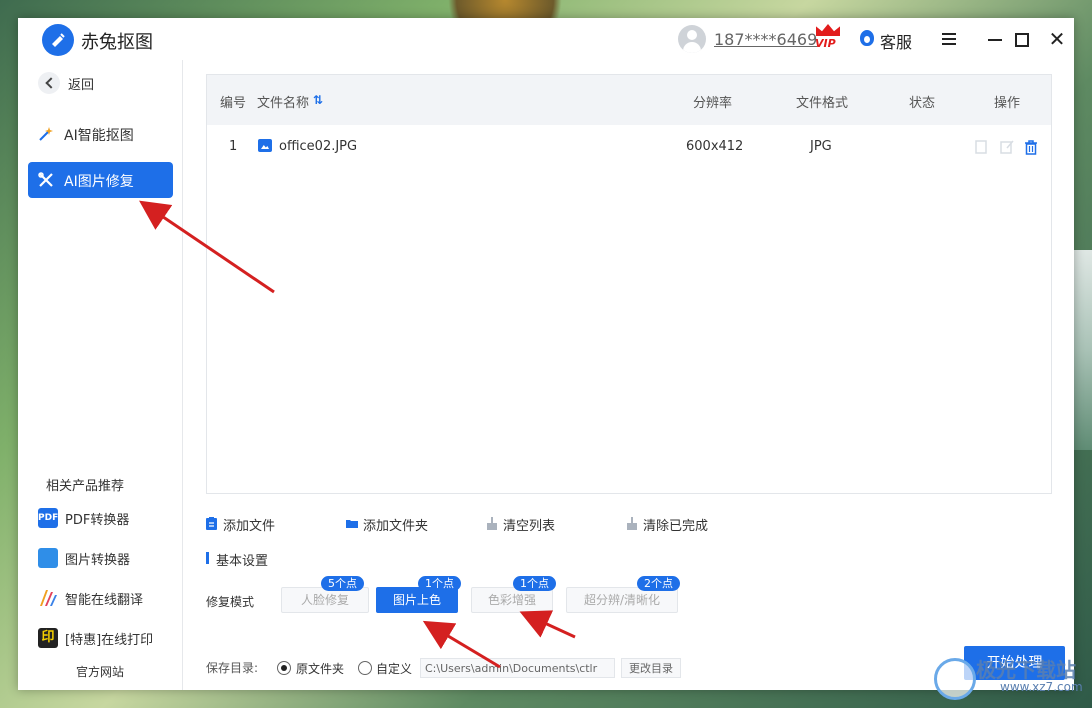 This screenshot has height=708, width=1092. What do you see at coordinates (207, 558) in the screenshot?
I see `section-marker` at bounding box center [207, 558].